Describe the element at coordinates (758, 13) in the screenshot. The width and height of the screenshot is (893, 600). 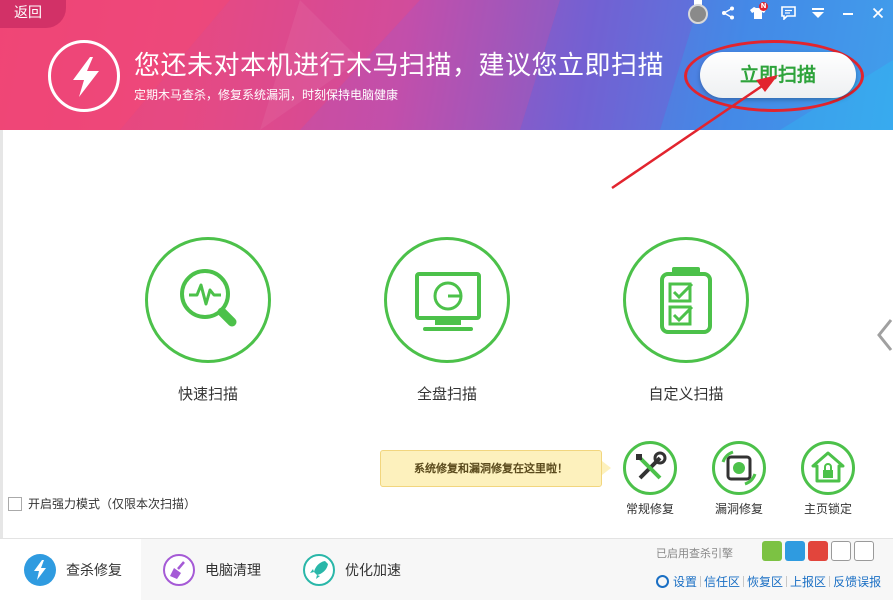
I see `skin-shirt-icon: N` at that location.